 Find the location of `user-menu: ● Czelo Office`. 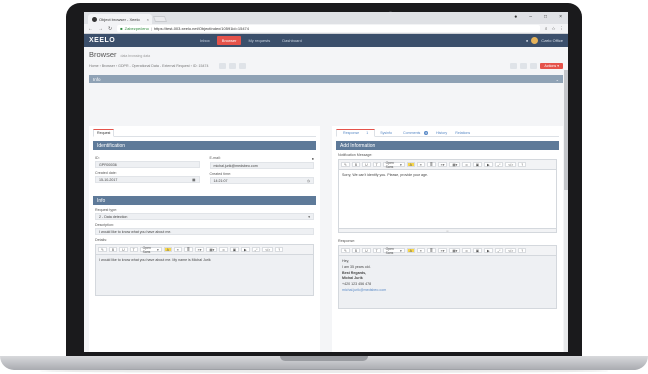

user-menu: ● Czelo Office is located at coordinates (544, 40).